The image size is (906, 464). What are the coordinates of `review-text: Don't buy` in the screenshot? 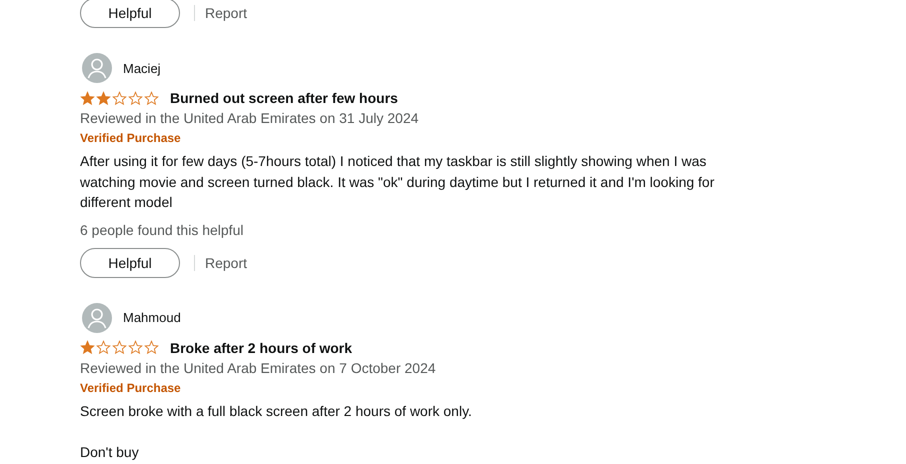 It's located at (110, 452).